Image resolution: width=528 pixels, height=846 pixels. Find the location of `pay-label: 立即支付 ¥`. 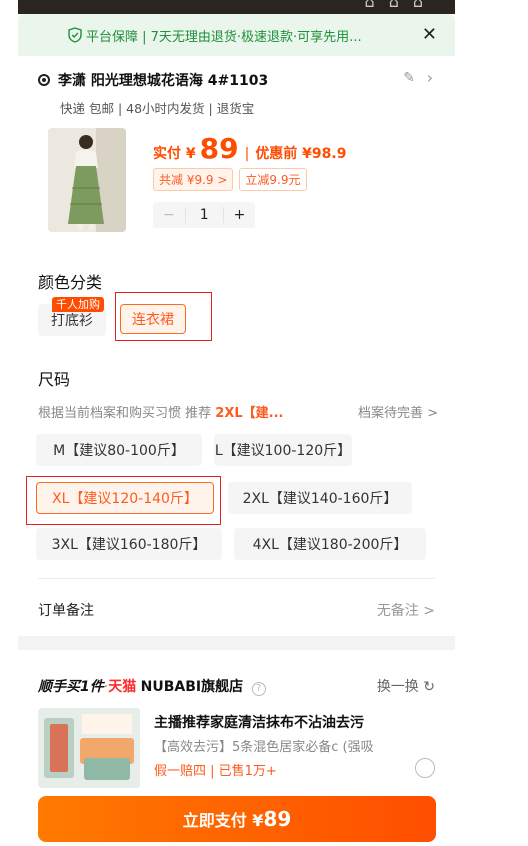

pay-label: 立即支付 ¥ is located at coordinates (223, 820).